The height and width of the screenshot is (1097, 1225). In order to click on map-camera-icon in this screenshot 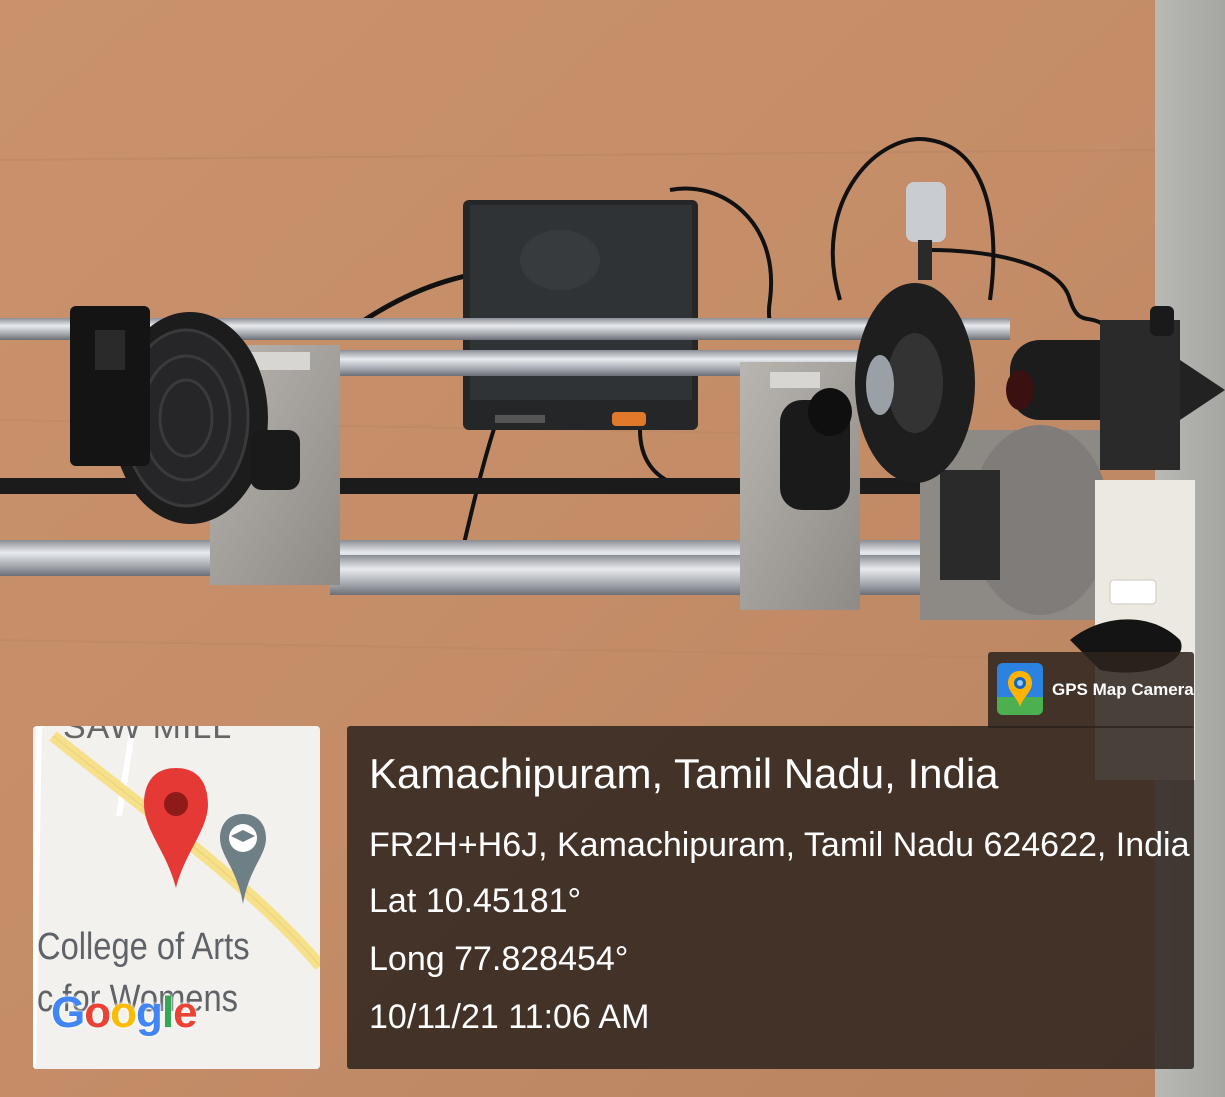, I will do `click(1020, 689)`.